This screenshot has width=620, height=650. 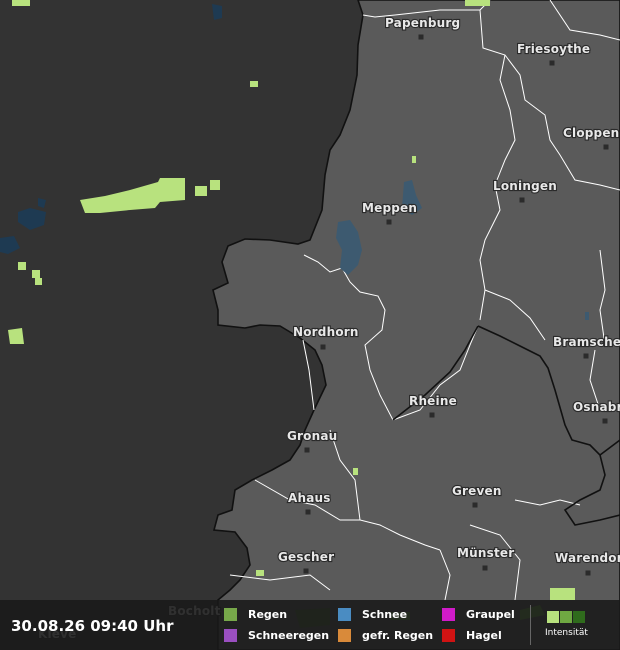 I want to click on papenburg-marker, so click(x=421, y=37).